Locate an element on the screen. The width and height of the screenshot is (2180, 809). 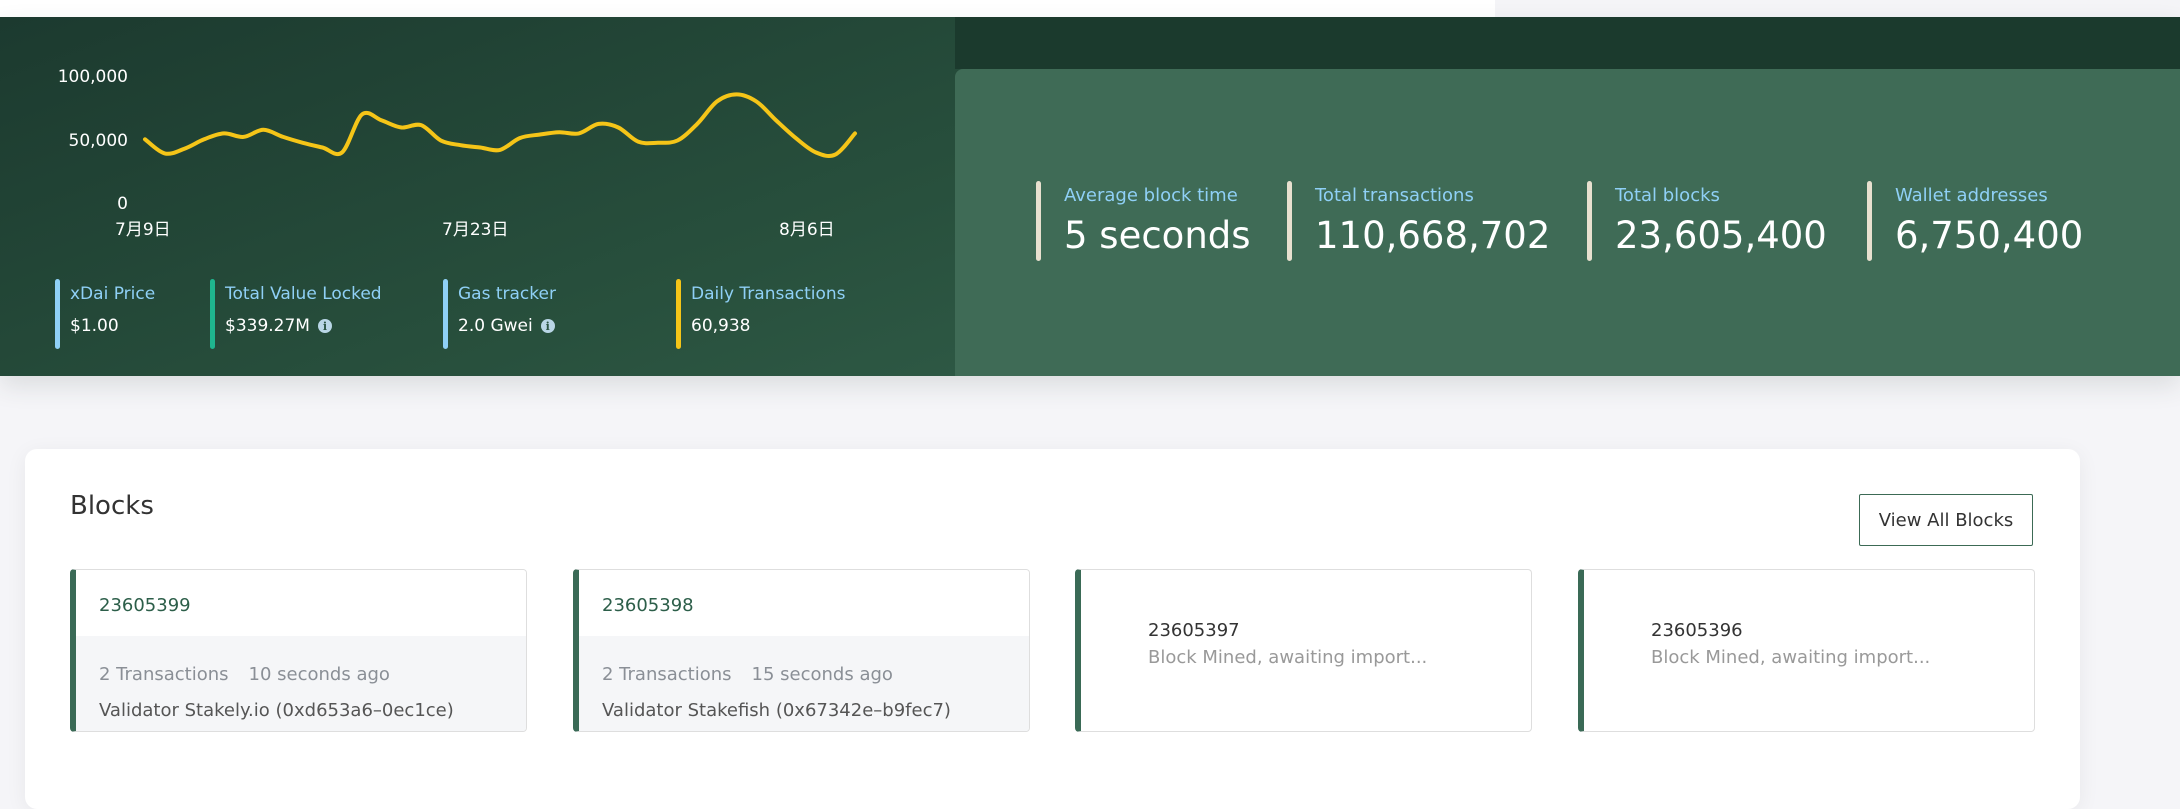
block-number-link: 23605399 is located at coordinates (145, 605).